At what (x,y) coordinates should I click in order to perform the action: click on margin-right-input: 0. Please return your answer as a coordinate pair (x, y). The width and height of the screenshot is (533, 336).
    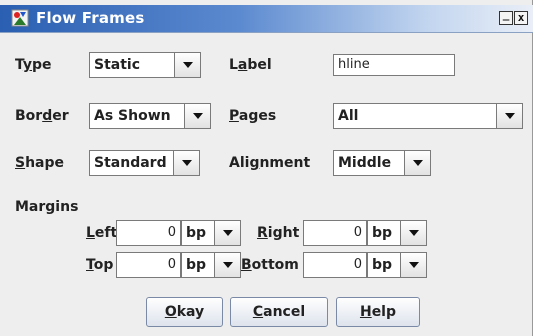
    Looking at the image, I should click on (335, 233).